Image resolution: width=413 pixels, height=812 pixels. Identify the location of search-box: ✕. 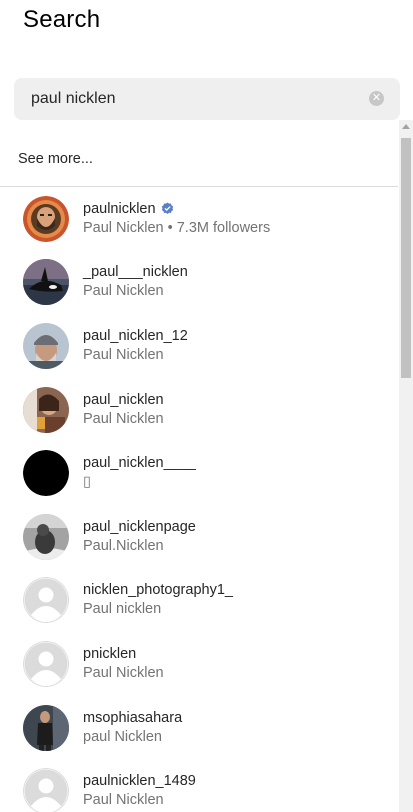
(207, 99).